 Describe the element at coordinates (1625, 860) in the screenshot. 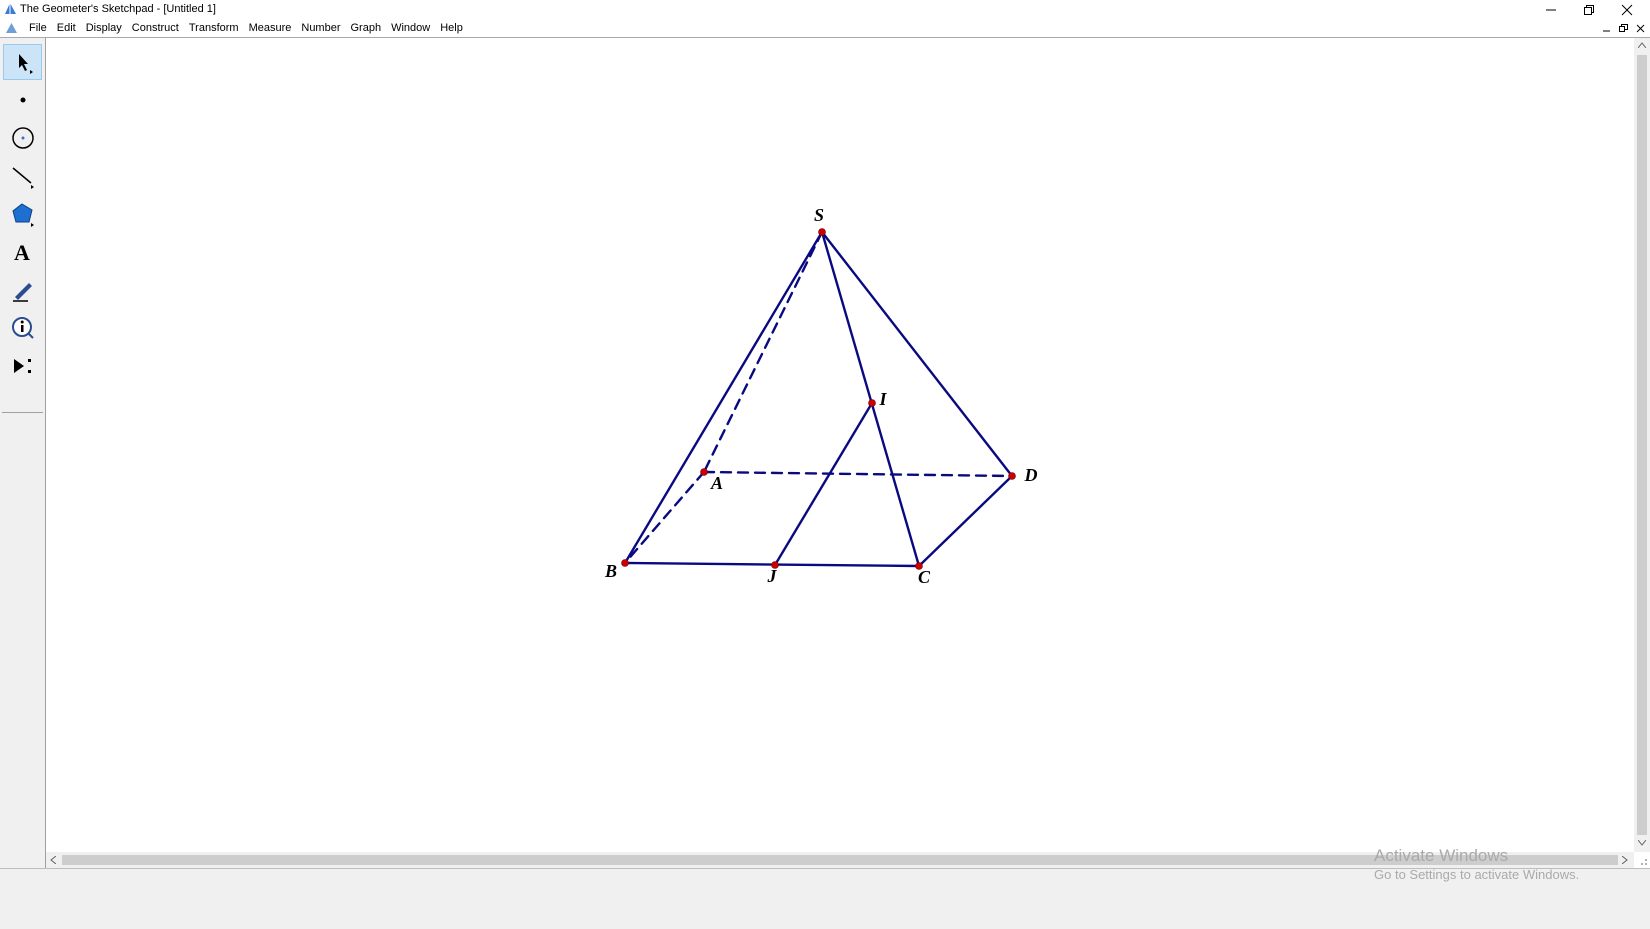

I see `scroll-right-icon` at that location.